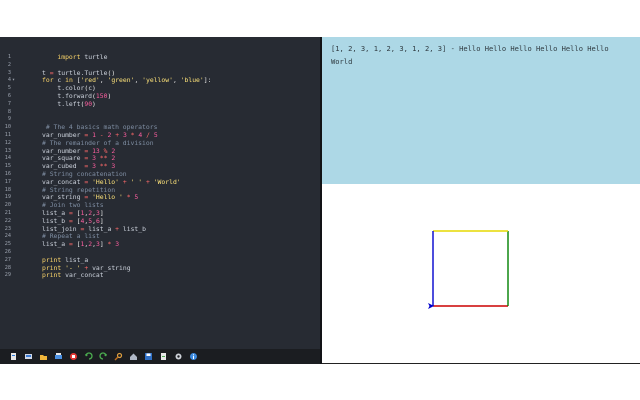 The image size is (640, 400). I want to click on code-line: 25 list_a = [1,2,3] * 3, so click(160, 244).